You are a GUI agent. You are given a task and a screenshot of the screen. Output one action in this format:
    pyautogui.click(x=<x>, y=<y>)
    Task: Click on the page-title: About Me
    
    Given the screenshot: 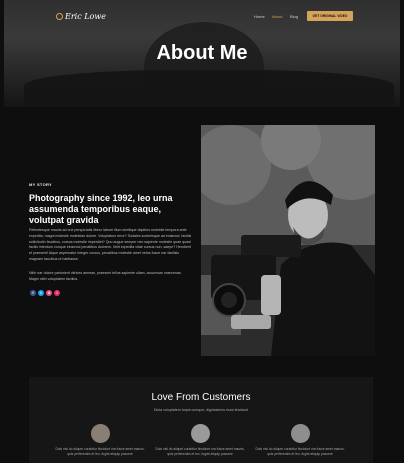 What is the action you would take?
    pyautogui.click(x=202, y=53)
    